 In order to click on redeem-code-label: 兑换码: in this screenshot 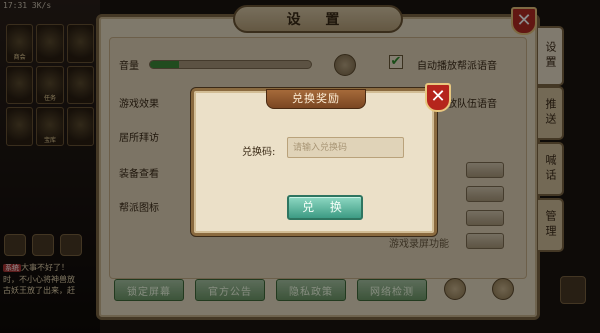, I will do `click(259, 152)`.